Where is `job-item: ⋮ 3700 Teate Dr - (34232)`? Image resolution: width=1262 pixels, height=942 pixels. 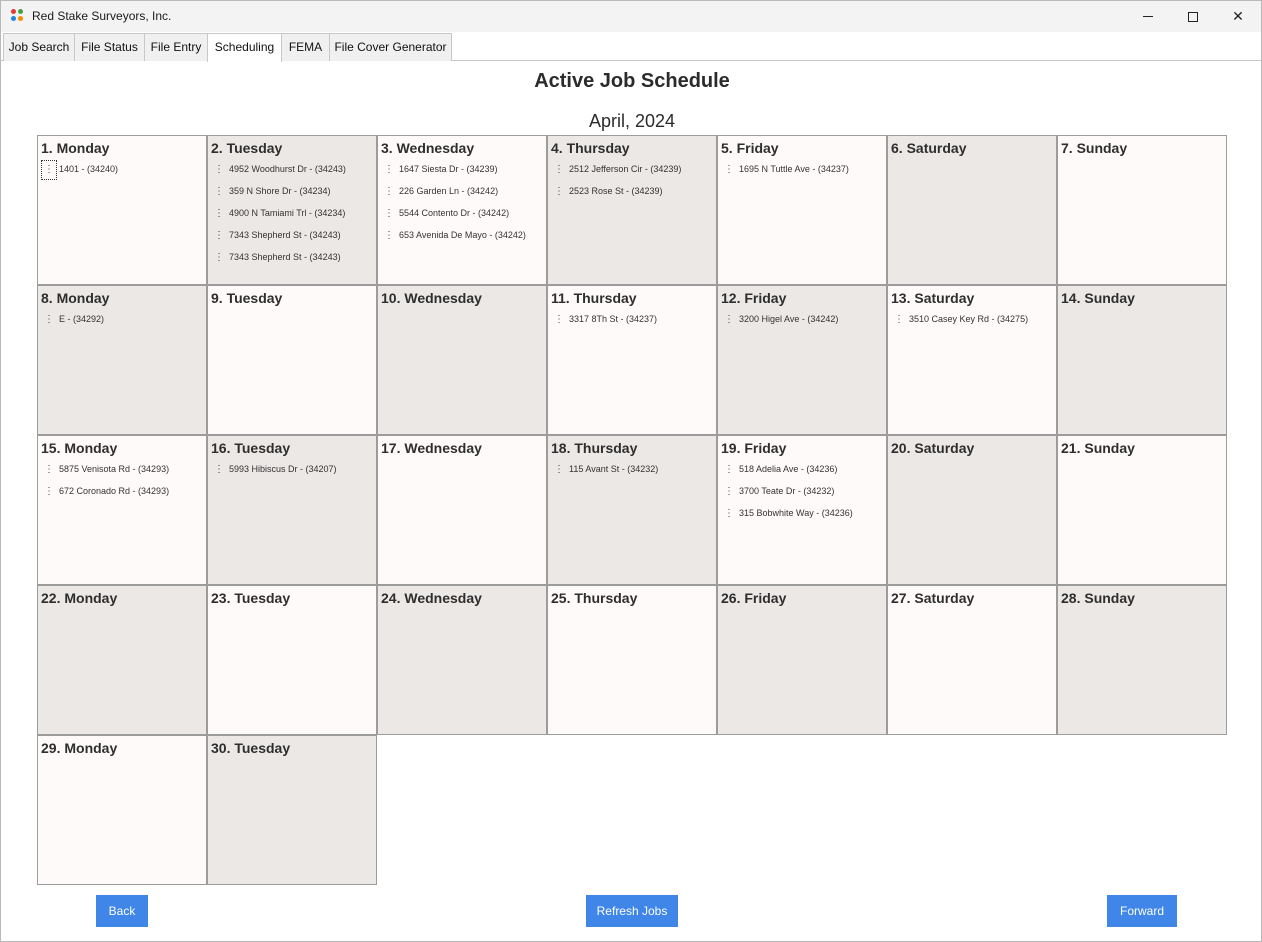
job-item: ⋮ 3700 Teate Dr - (34232) is located at coordinates (778, 491).